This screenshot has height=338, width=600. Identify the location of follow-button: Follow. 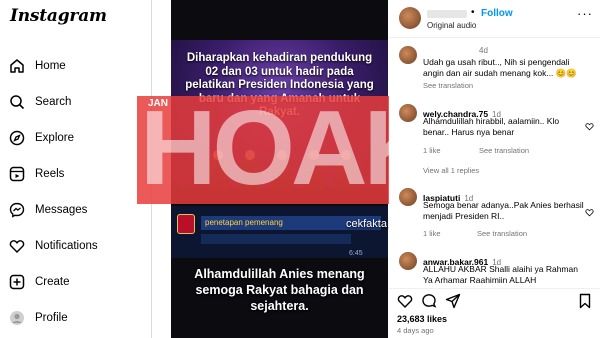
(497, 13).